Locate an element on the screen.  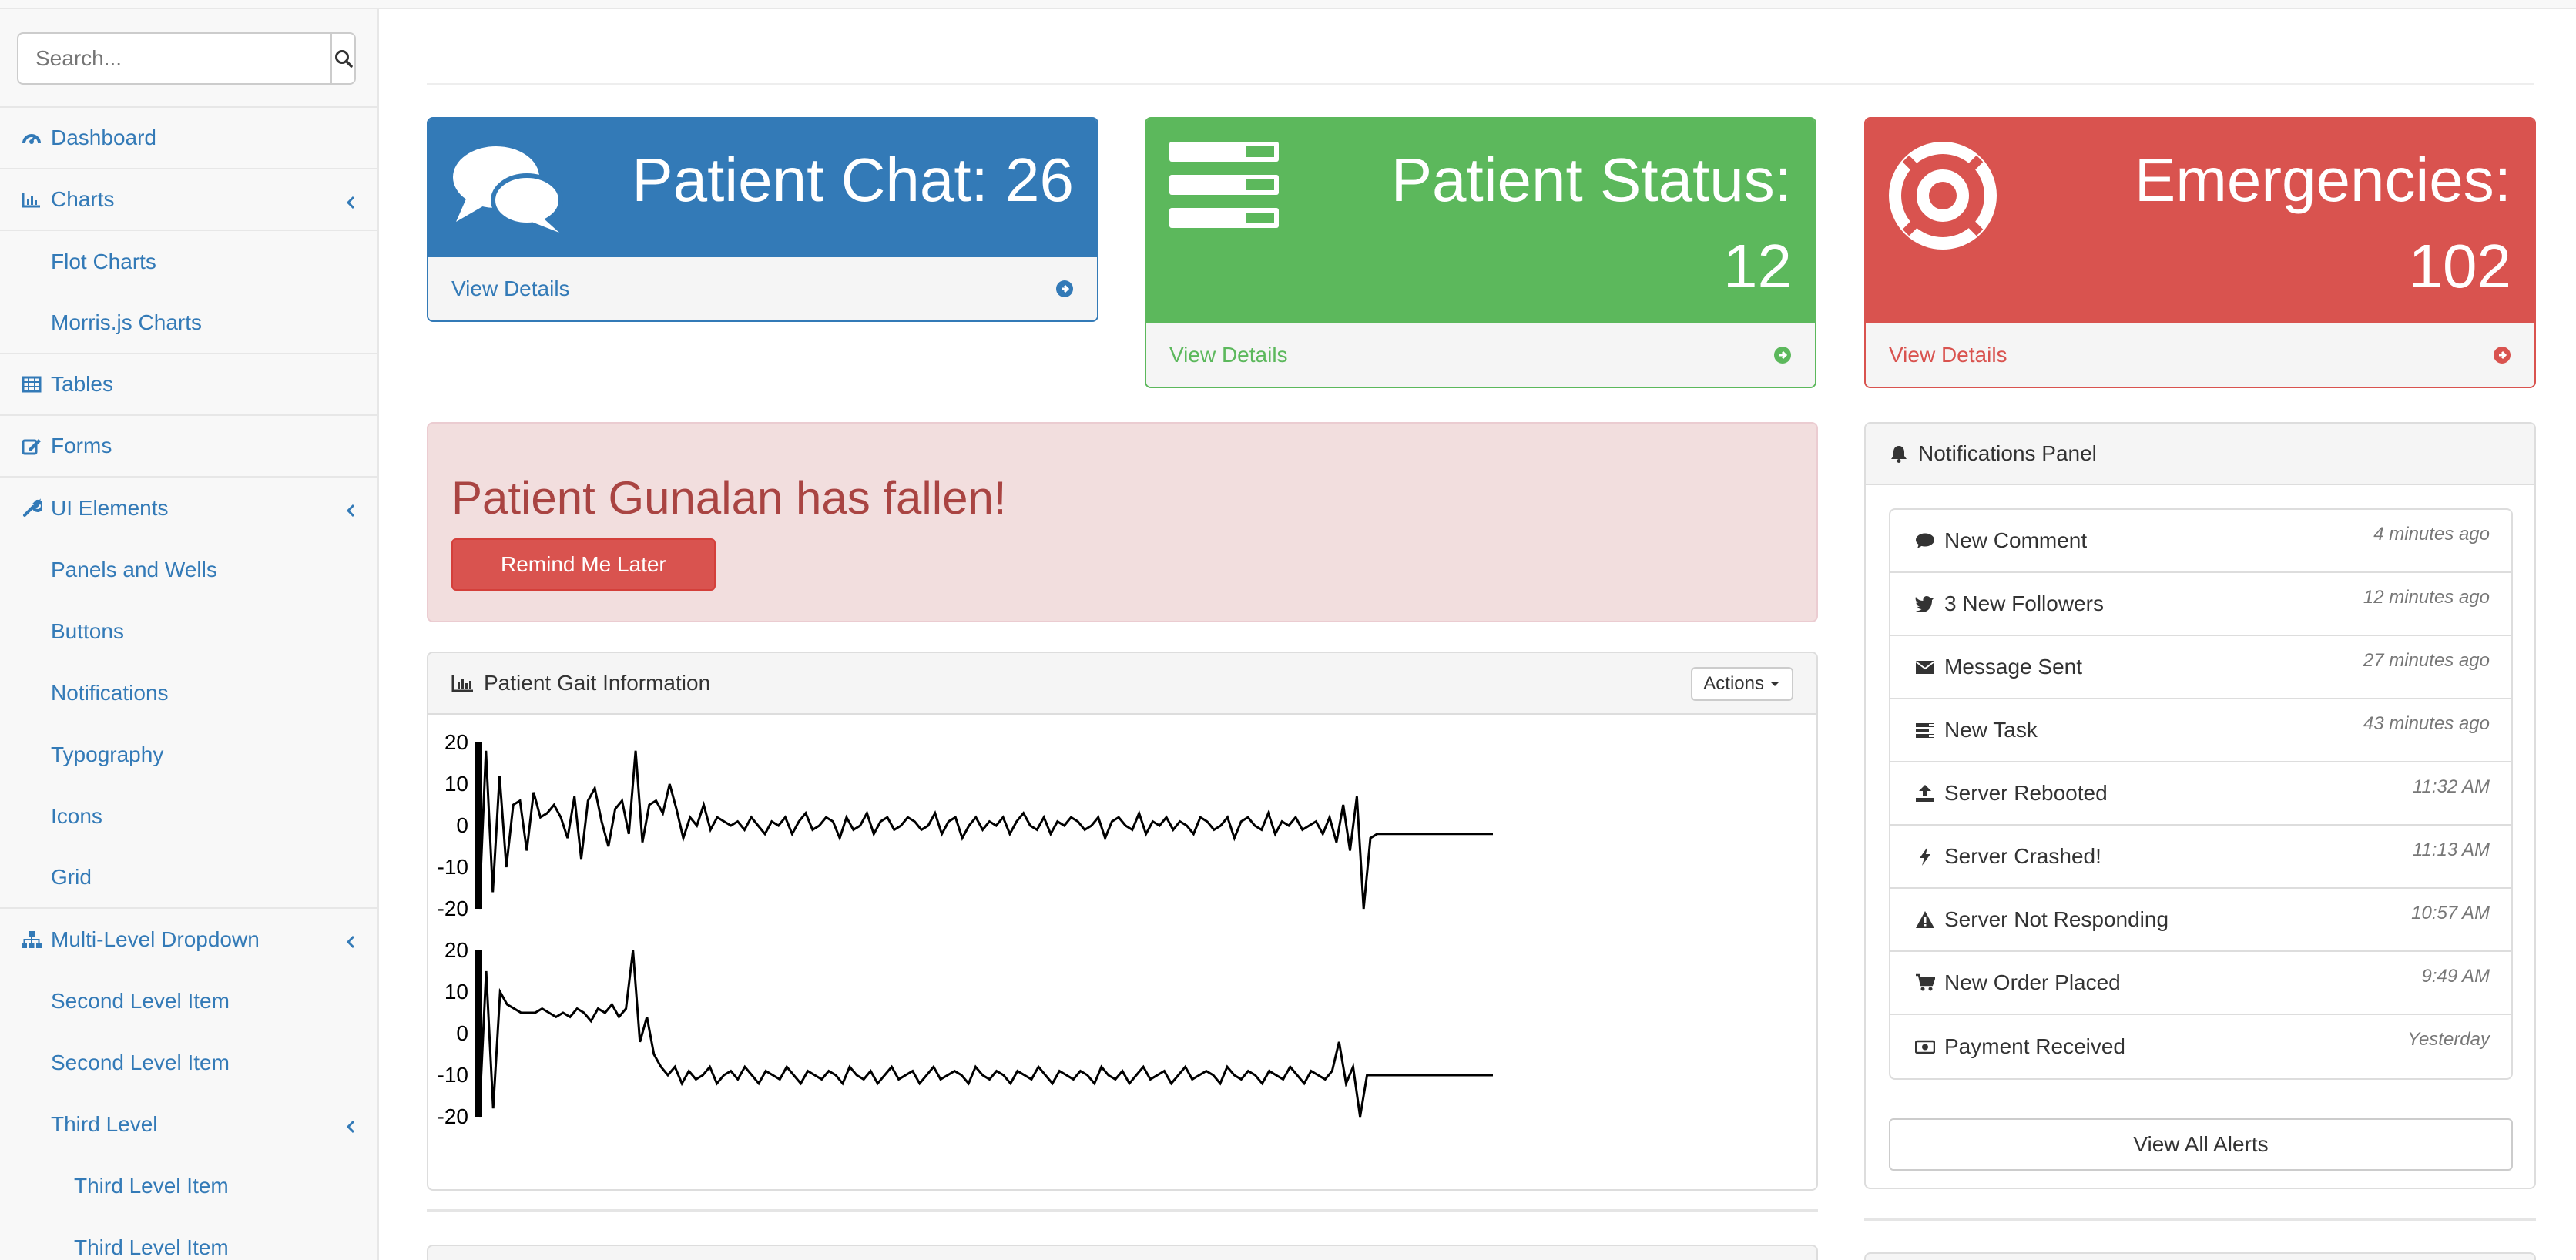
sidebar-item-grid: Grid is located at coordinates (188, 878).